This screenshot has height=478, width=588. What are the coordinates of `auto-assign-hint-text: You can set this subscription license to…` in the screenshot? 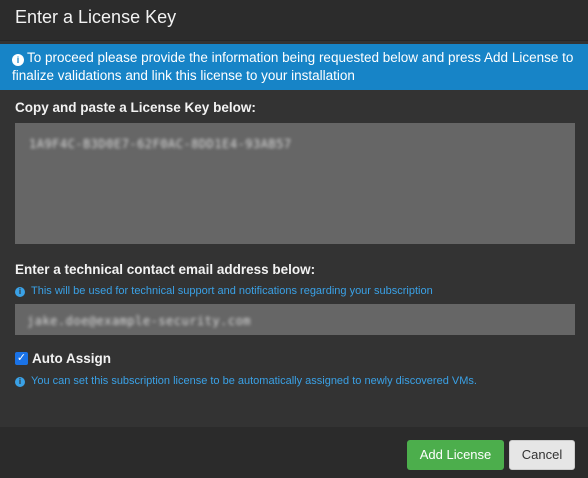 It's located at (254, 381).